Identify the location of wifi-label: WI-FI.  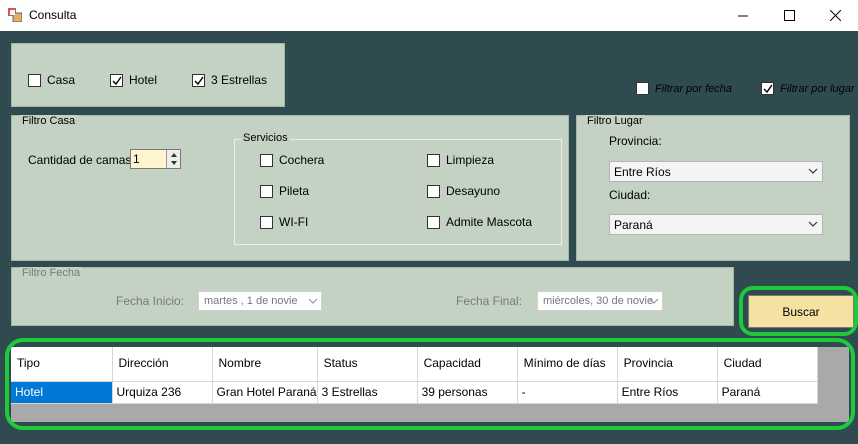
(294, 222).